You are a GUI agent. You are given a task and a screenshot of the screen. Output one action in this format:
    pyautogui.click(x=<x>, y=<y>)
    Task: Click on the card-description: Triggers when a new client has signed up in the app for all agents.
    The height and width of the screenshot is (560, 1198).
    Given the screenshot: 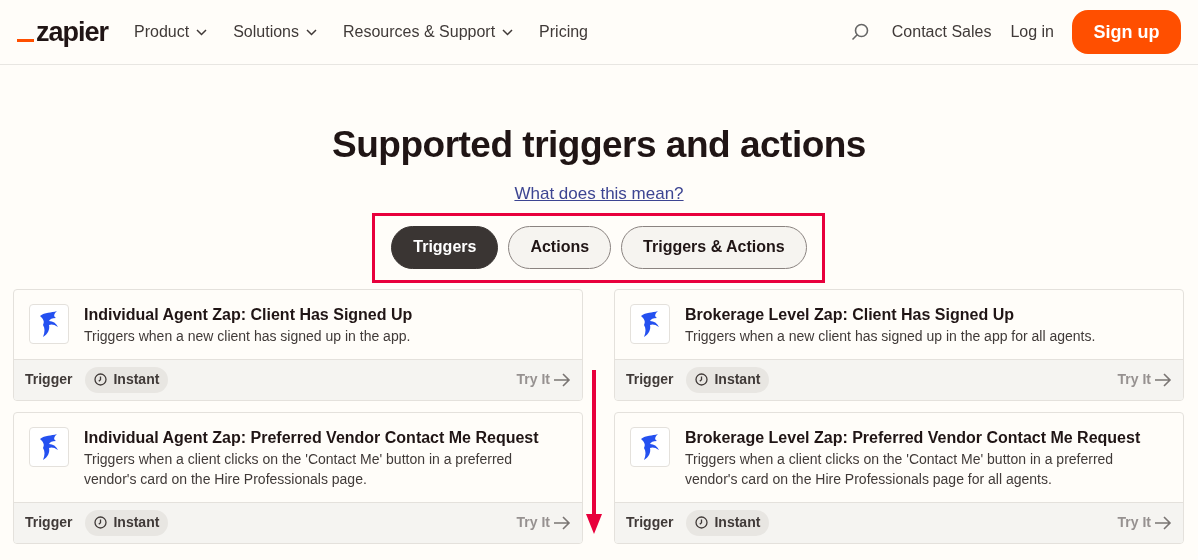 What is the action you would take?
    pyautogui.click(x=890, y=336)
    